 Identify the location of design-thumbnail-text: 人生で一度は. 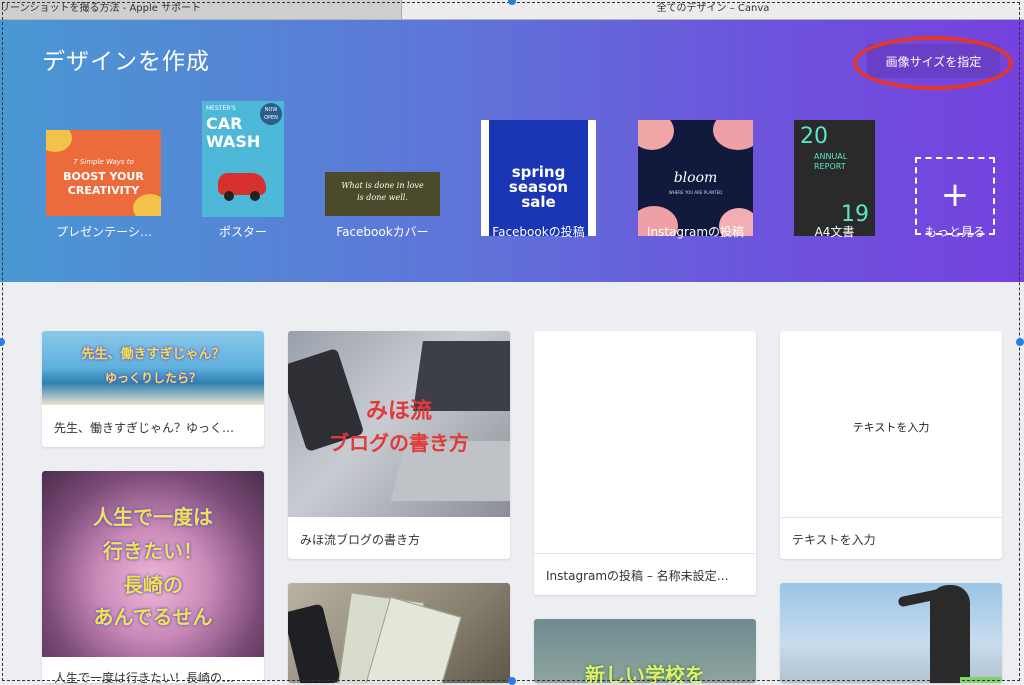
(153, 517).